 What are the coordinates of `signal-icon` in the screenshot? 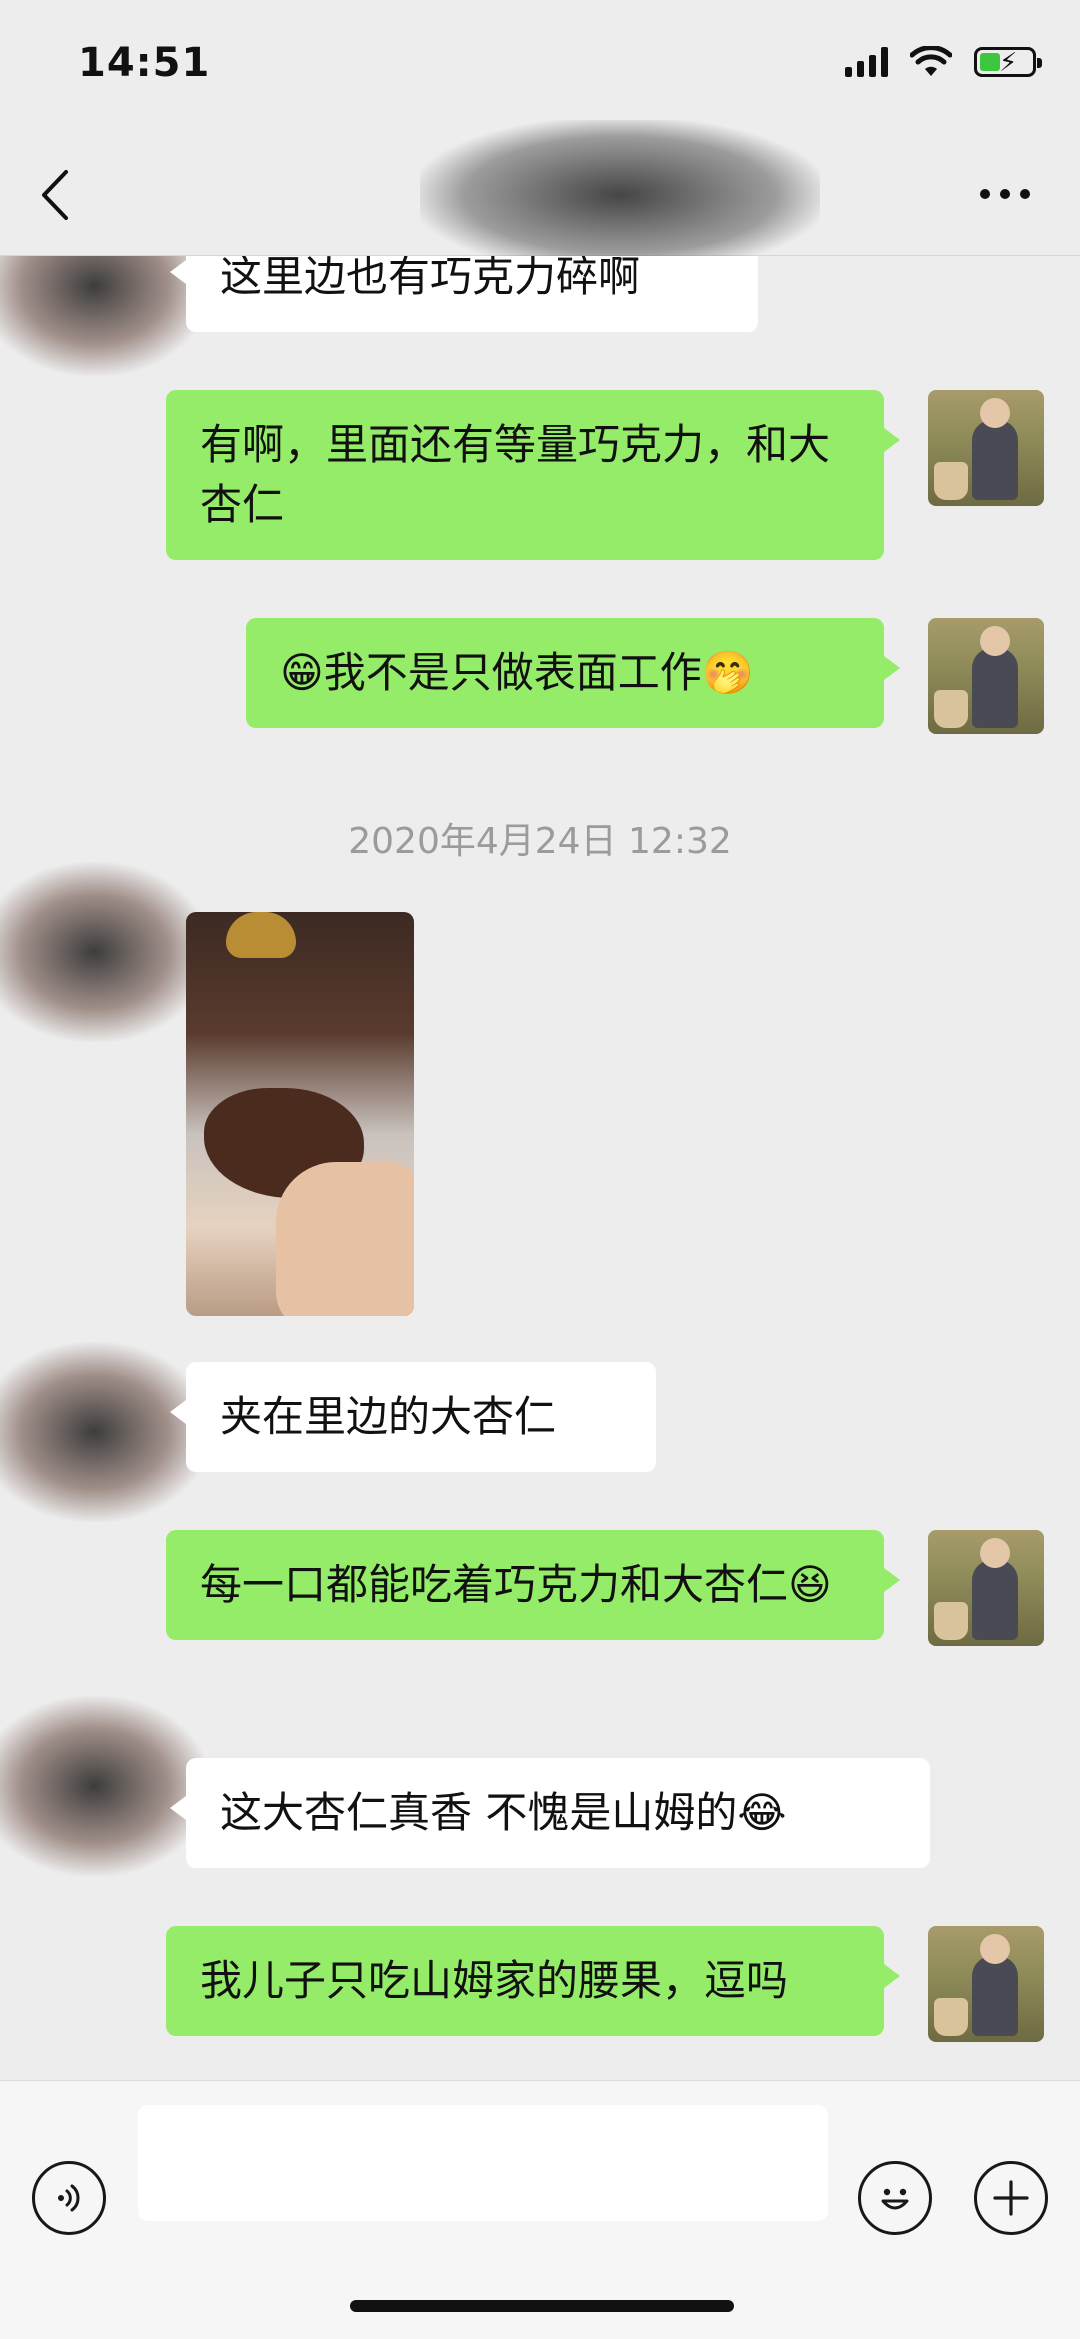 It's located at (866, 62).